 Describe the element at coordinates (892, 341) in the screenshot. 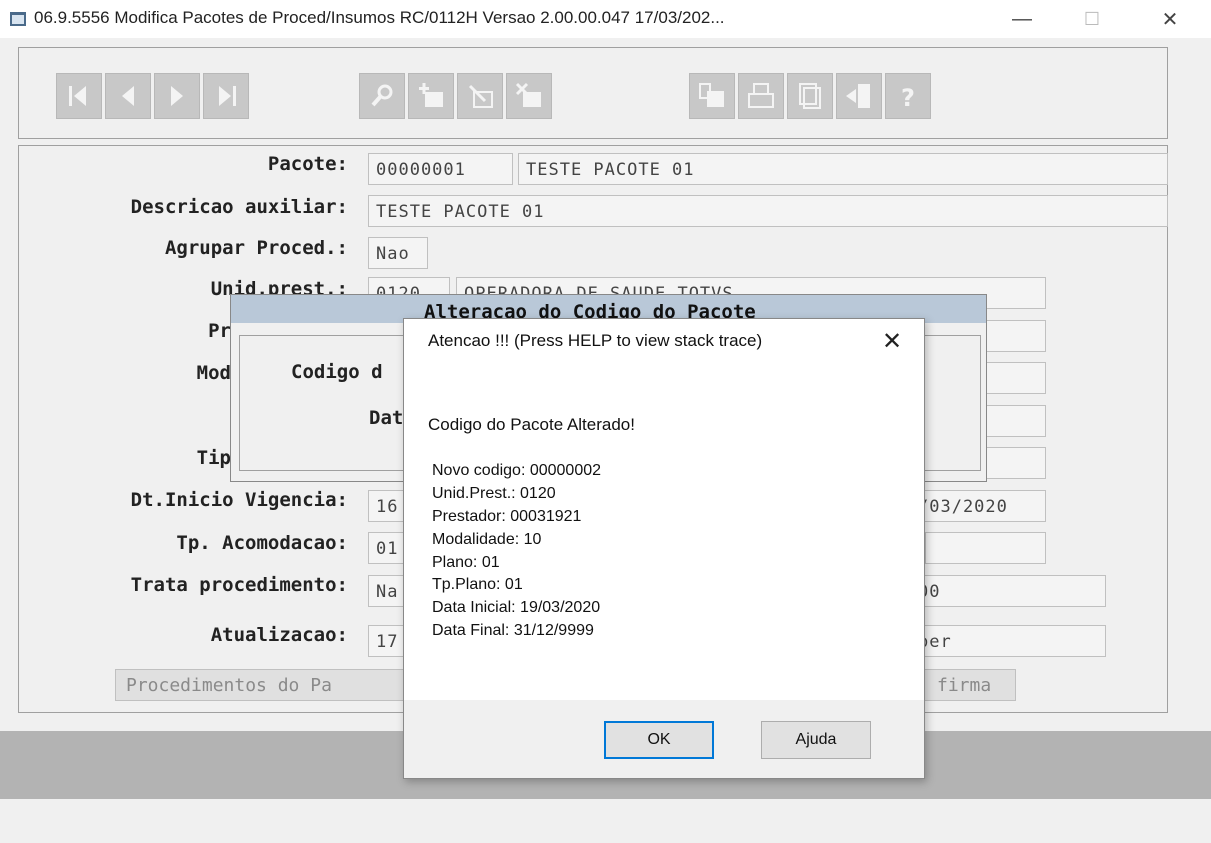

I see `close-icon: ✕` at that location.